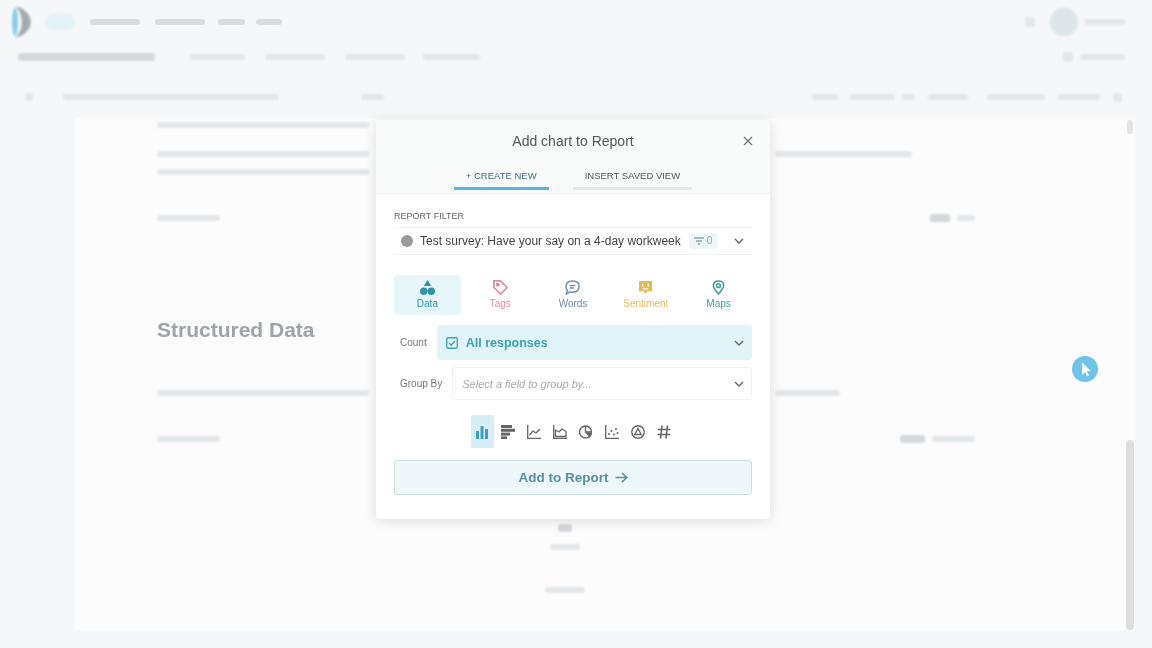  I want to click on avatar-icon, so click(1064, 22).